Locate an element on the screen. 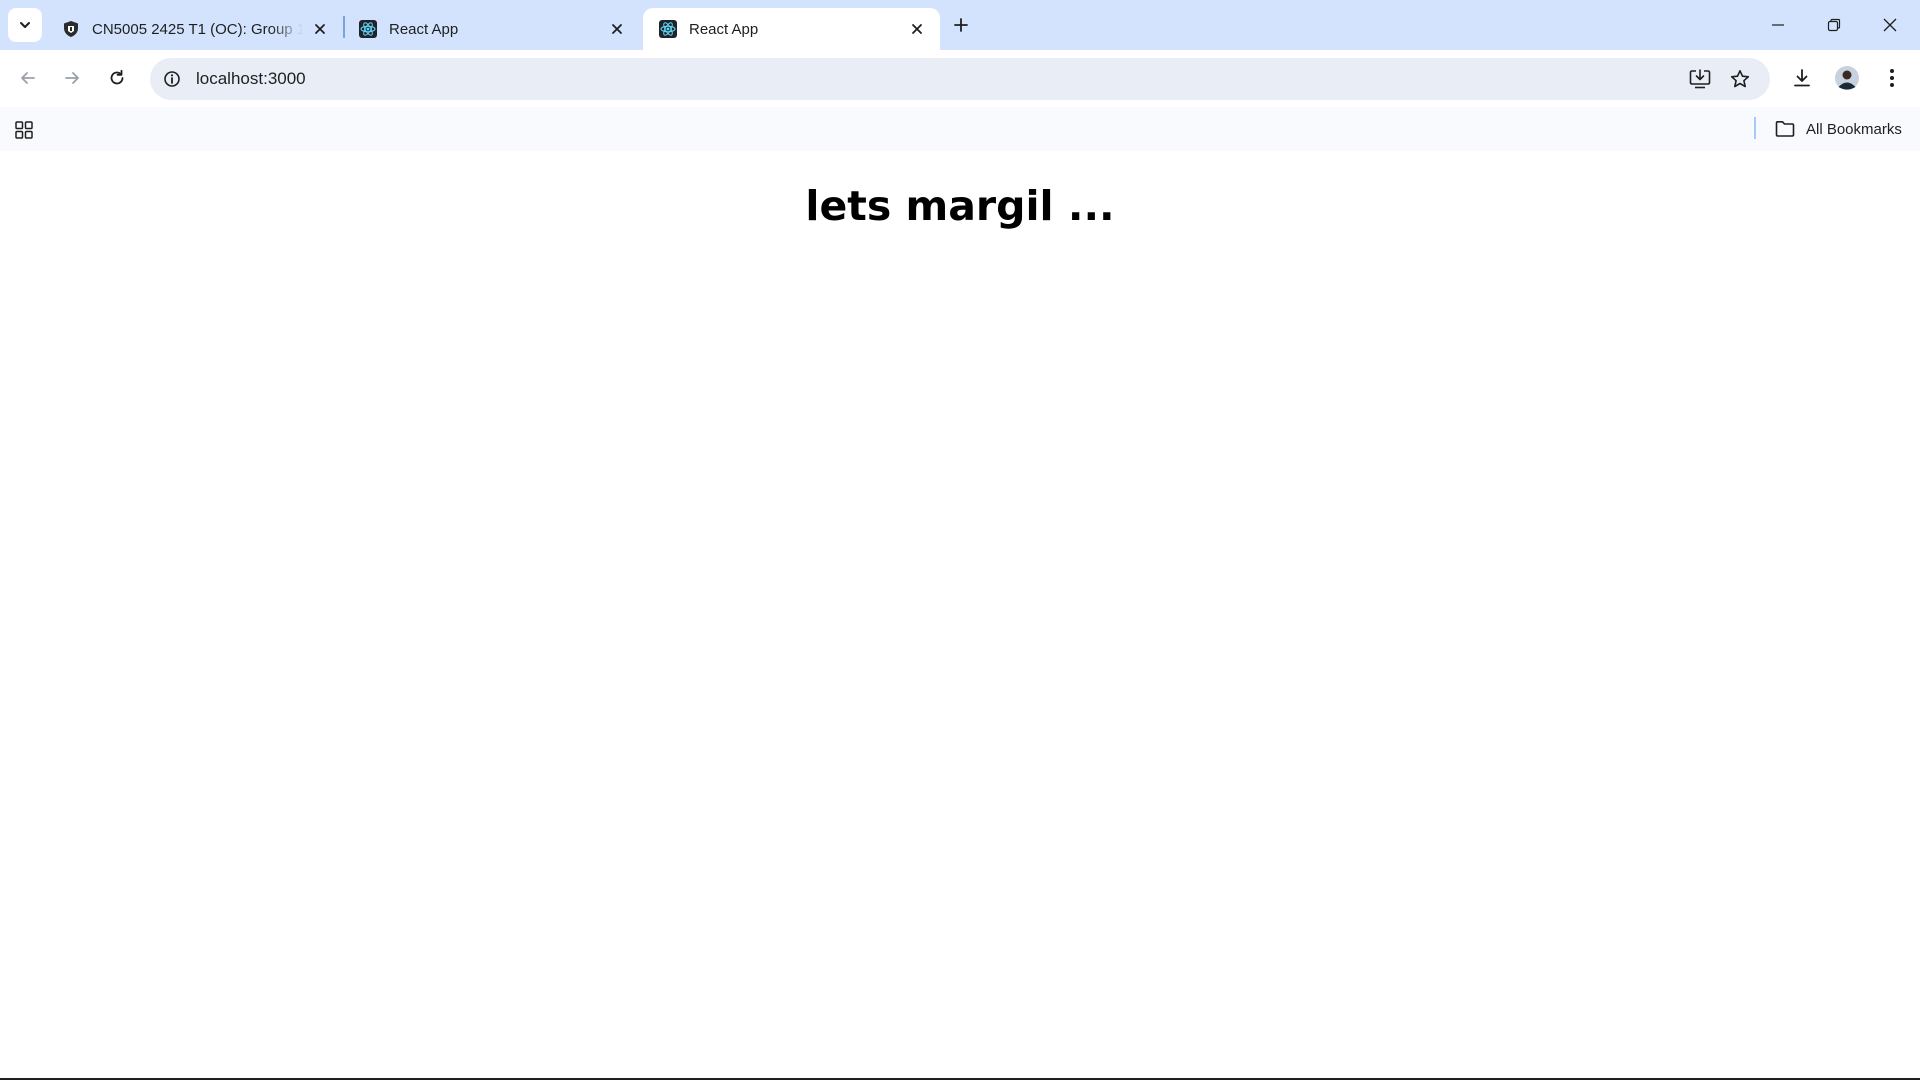  profile-button is located at coordinates (1847, 78).